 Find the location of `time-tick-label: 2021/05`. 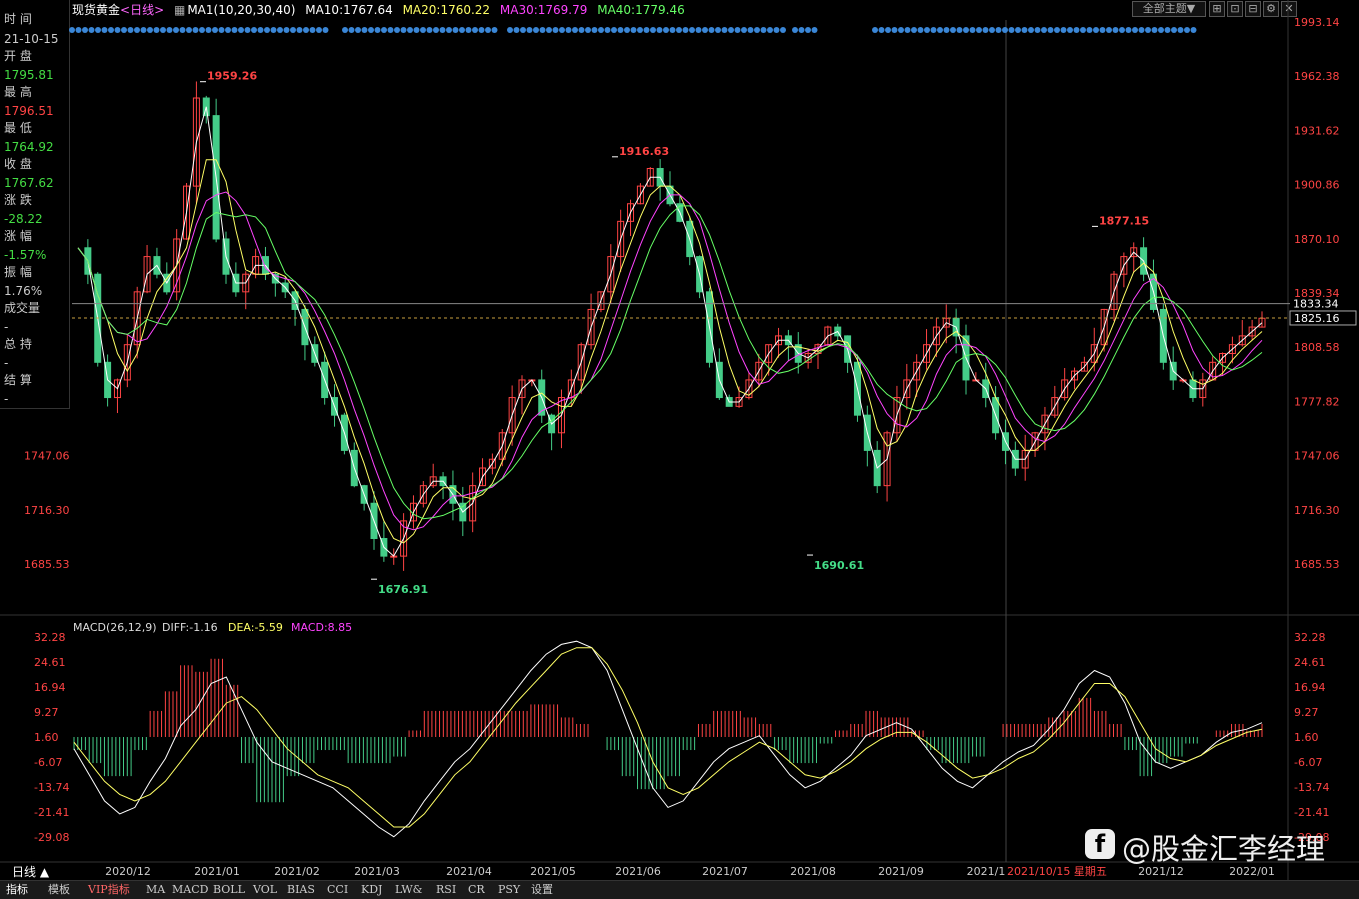

time-tick-label: 2021/05 is located at coordinates (553, 871).